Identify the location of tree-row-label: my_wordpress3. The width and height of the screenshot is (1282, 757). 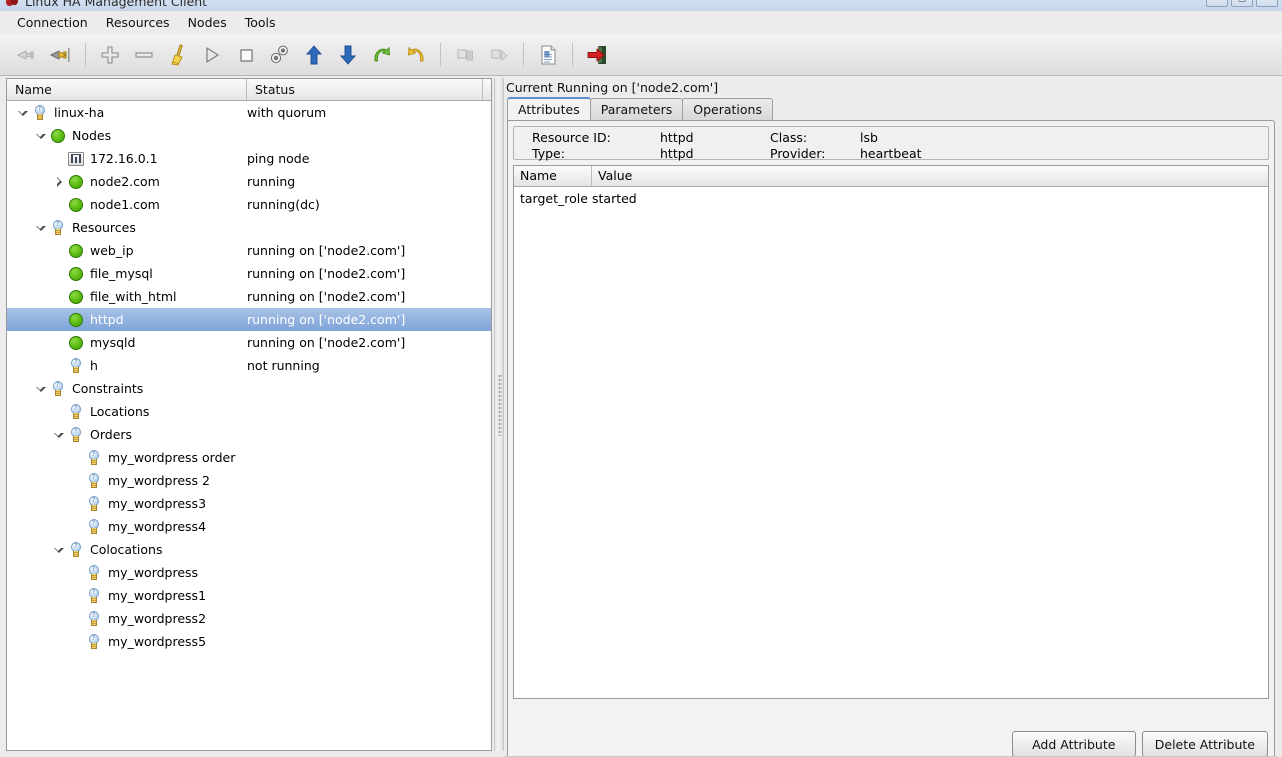
(157, 503).